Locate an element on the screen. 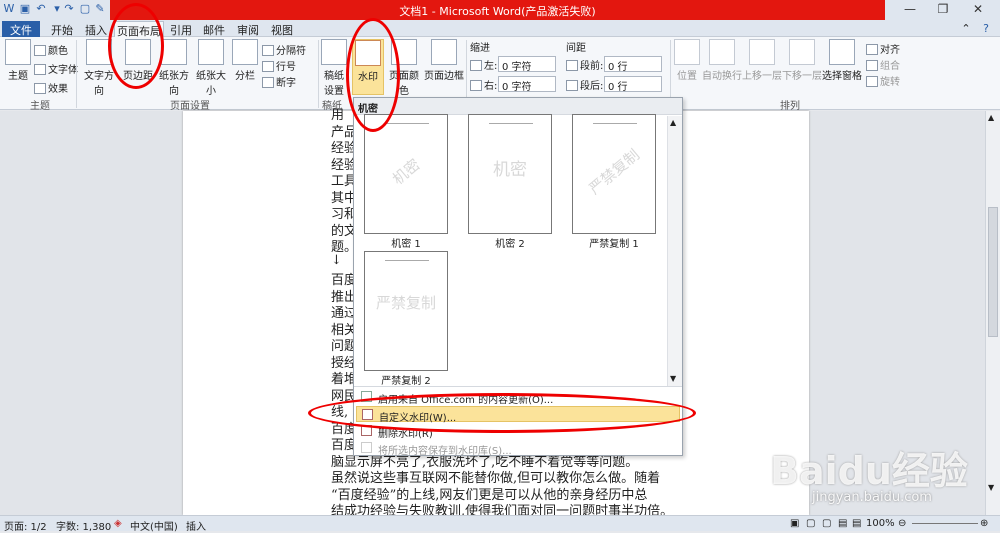 The height and width of the screenshot is (533, 1000). group-label-themes: 主题 is located at coordinates (40, 106).